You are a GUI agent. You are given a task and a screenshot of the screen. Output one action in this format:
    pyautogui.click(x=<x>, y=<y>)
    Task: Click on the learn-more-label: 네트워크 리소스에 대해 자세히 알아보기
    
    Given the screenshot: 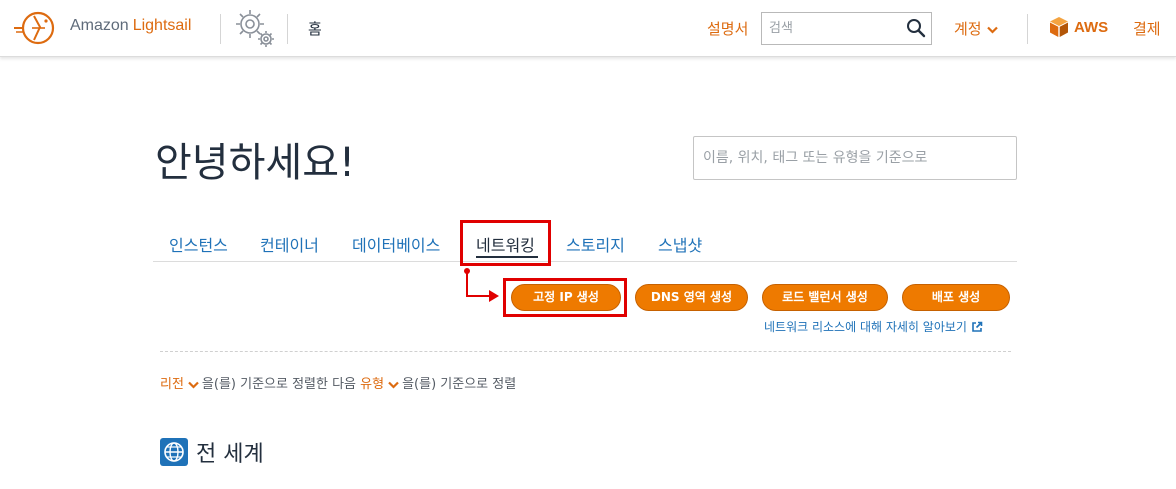 What is the action you would take?
    pyautogui.click(x=865, y=327)
    